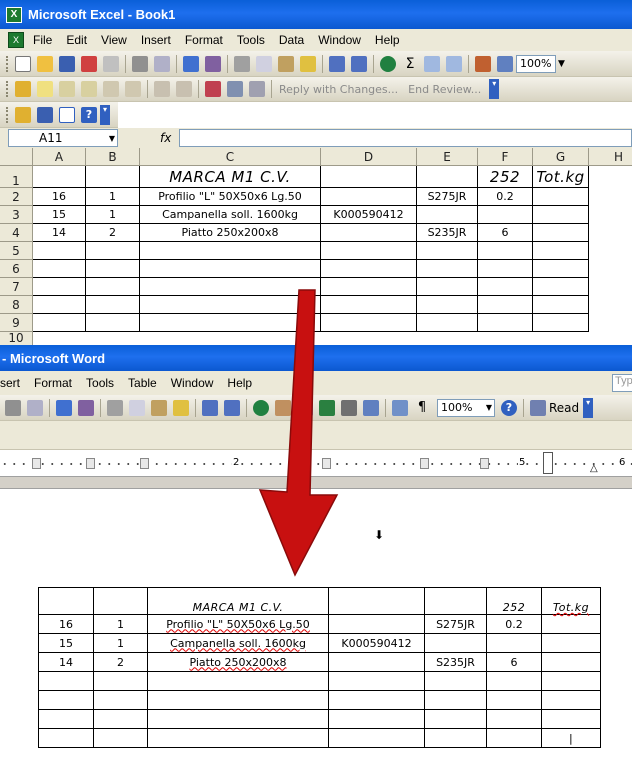  Describe the element at coordinates (45, 89) in the screenshot. I see `comment-icon` at that location.